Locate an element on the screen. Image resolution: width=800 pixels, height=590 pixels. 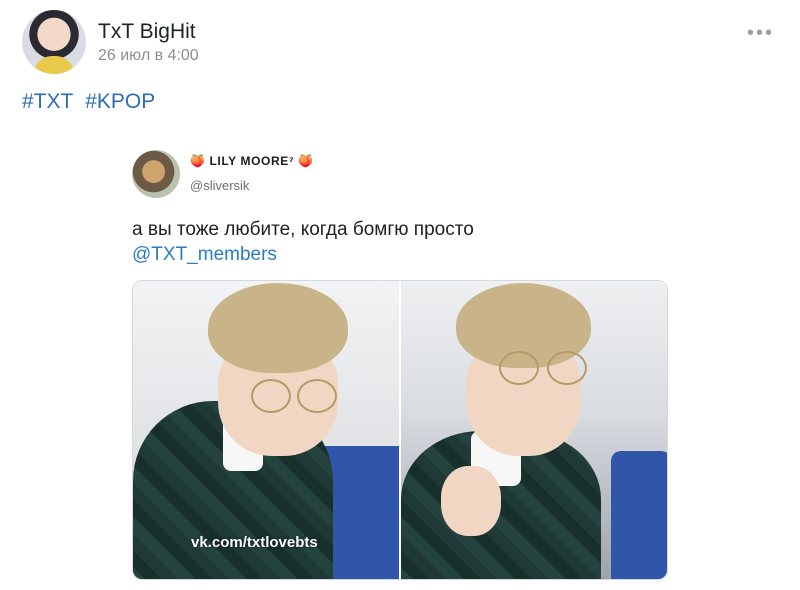
more-horizontal-icon: ••• is located at coordinates (760, 33).